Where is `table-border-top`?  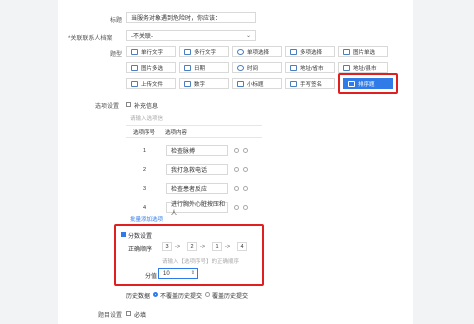 table-border-top is located at coordinates (194, 125).